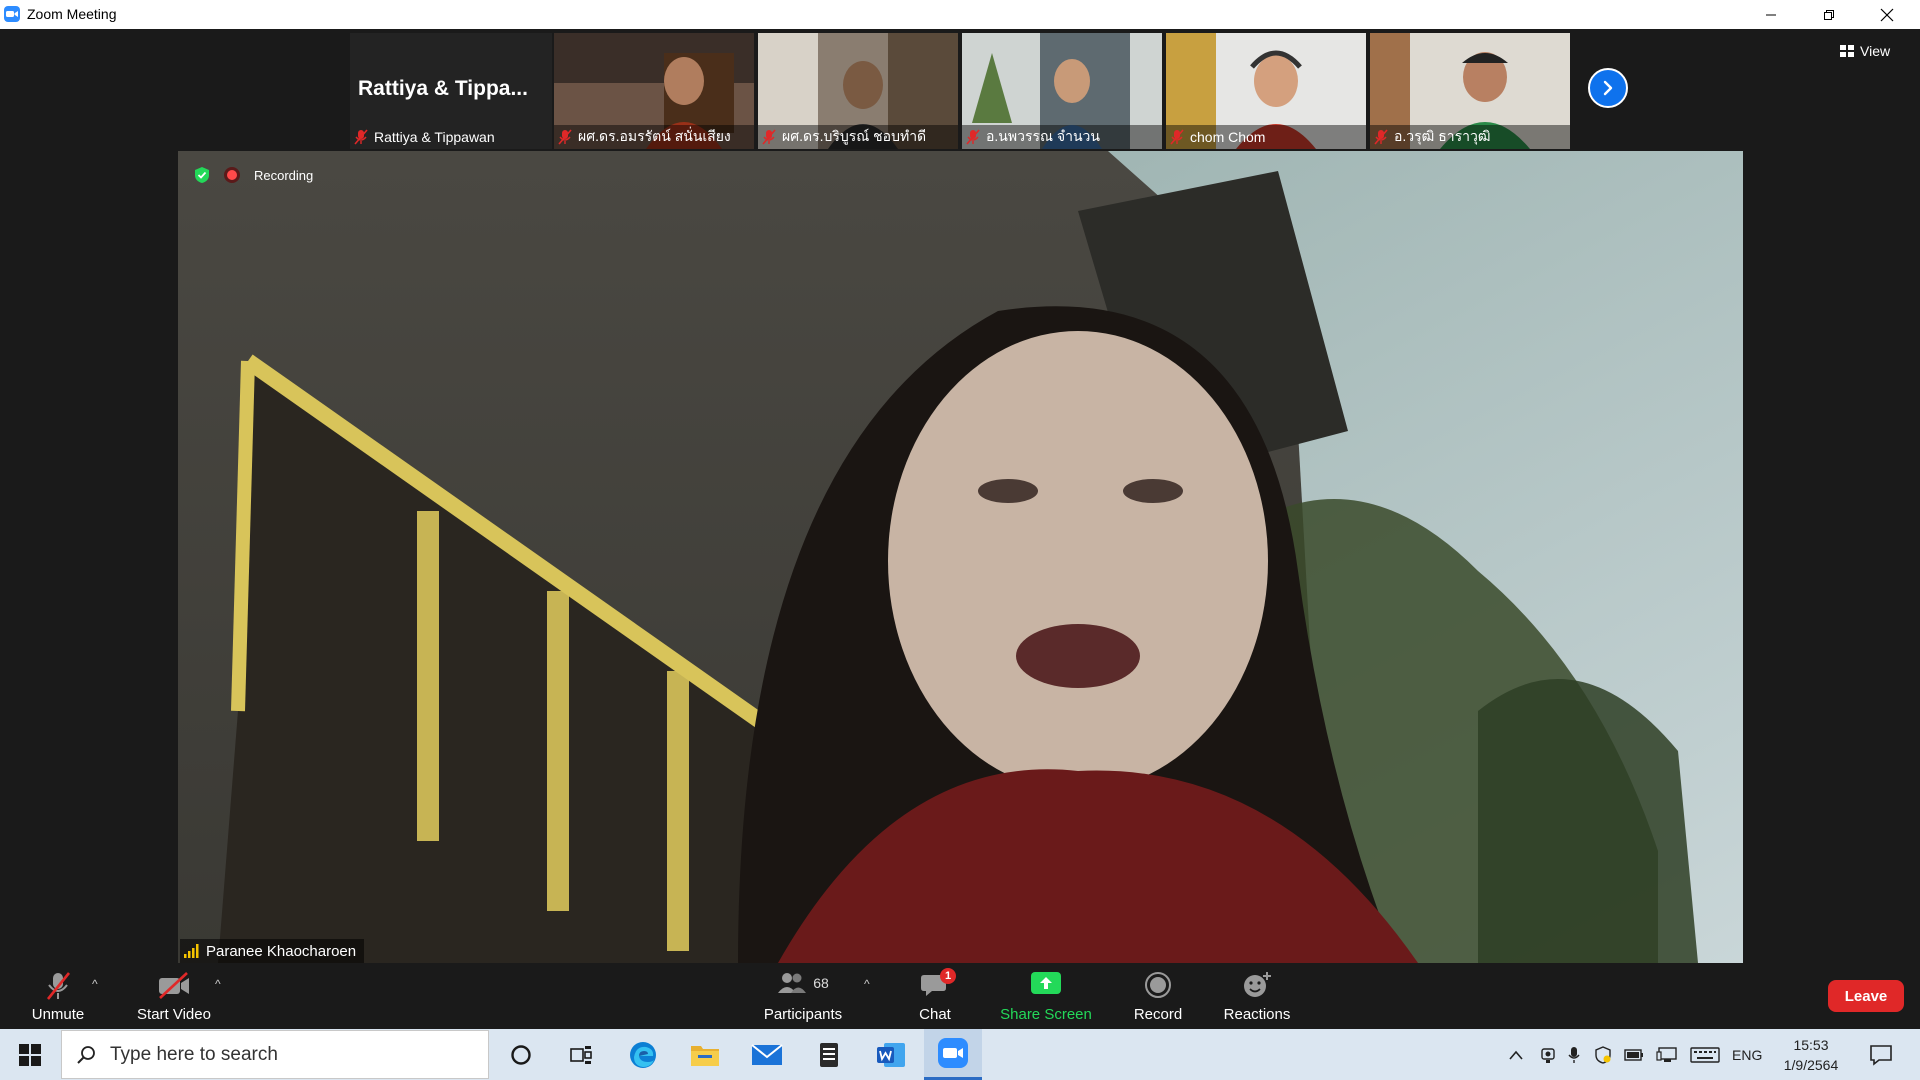 This screenshot has height=1080, width=1920. I want to click on taskbar-file-explorer, so click(705, 1054).